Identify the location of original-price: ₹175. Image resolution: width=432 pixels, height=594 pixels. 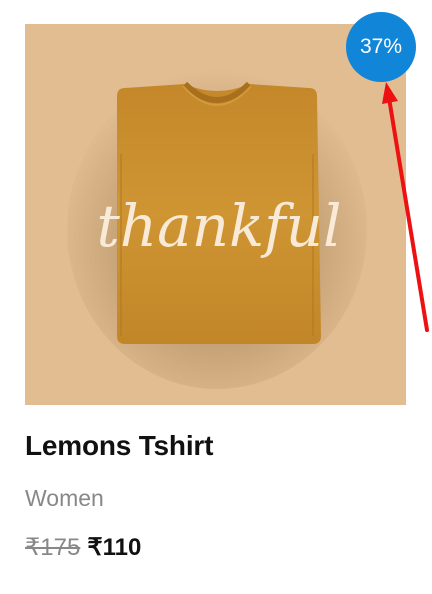
(53, 547).